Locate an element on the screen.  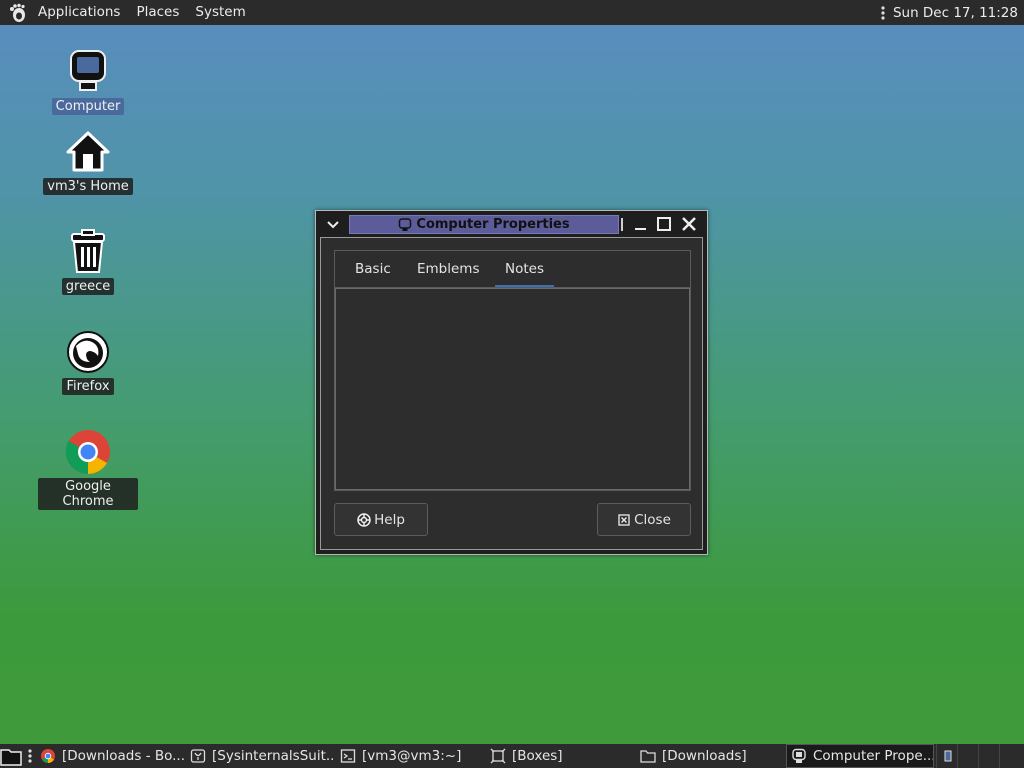
workspace-switcher is located at coordinates (980, 756).